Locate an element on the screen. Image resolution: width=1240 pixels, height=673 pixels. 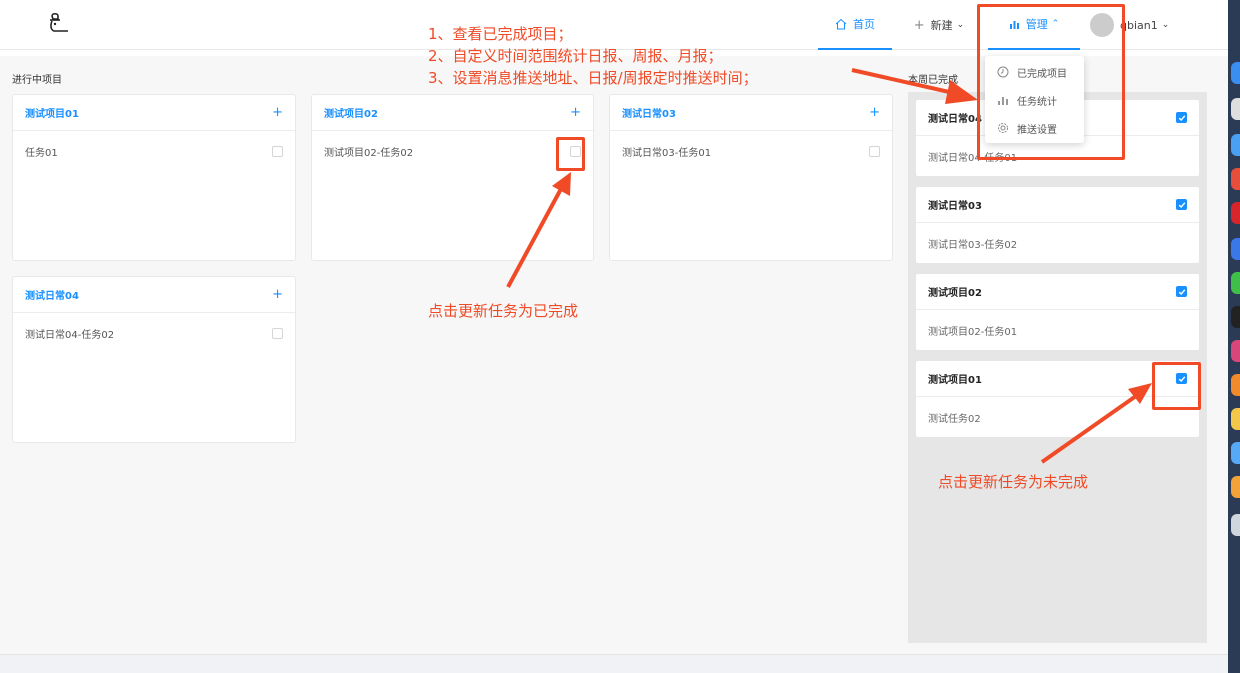
annotation-feature-2: 2、自定义时间范围统计日报、周报、月报； is located at coordinates (575, 56).